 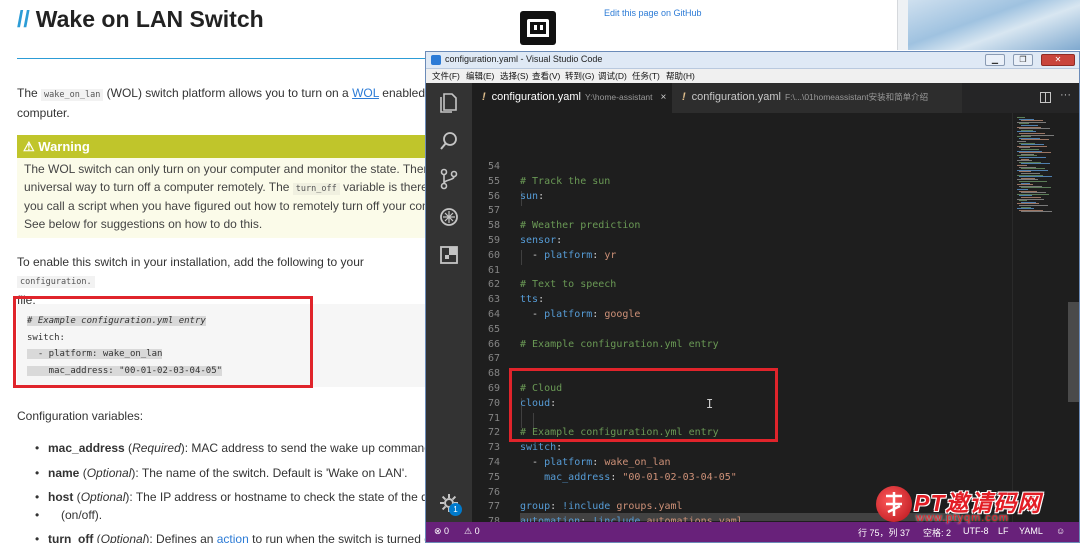 I want to click on code-line: - platform: yr, so click(x=574, y=255).